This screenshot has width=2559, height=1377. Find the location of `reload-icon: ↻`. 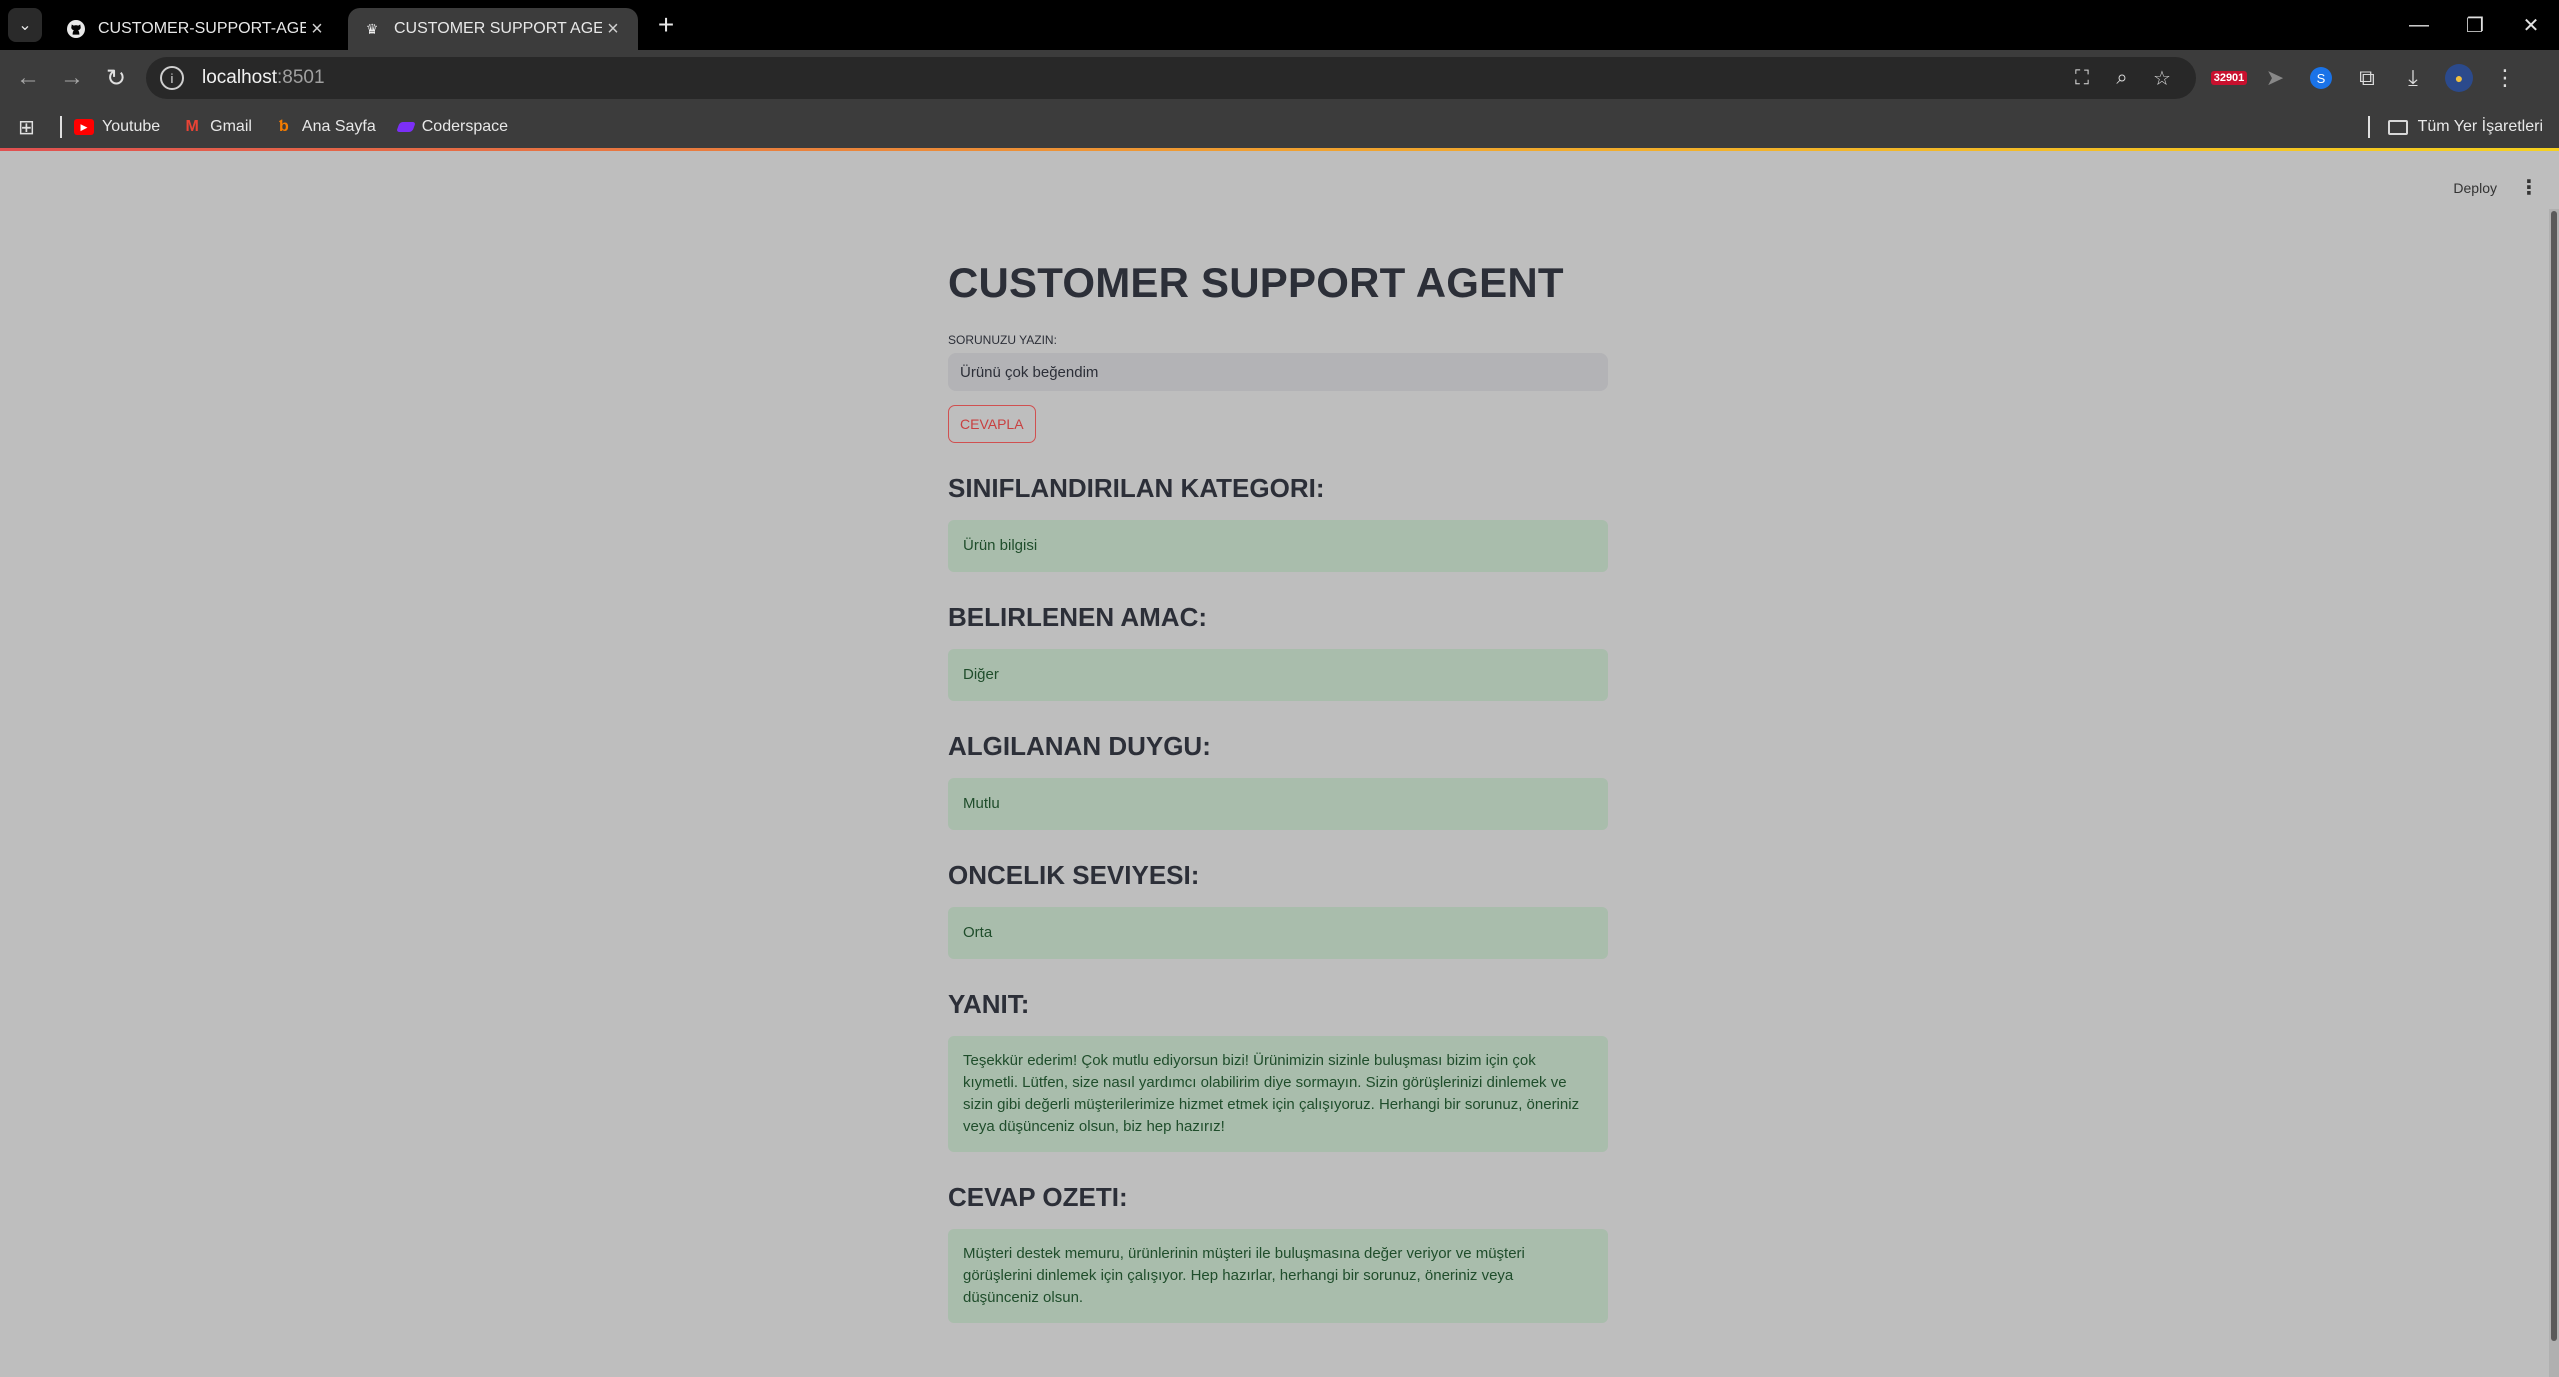

reload-icon: ↻ is located at coordinates (116, 78).